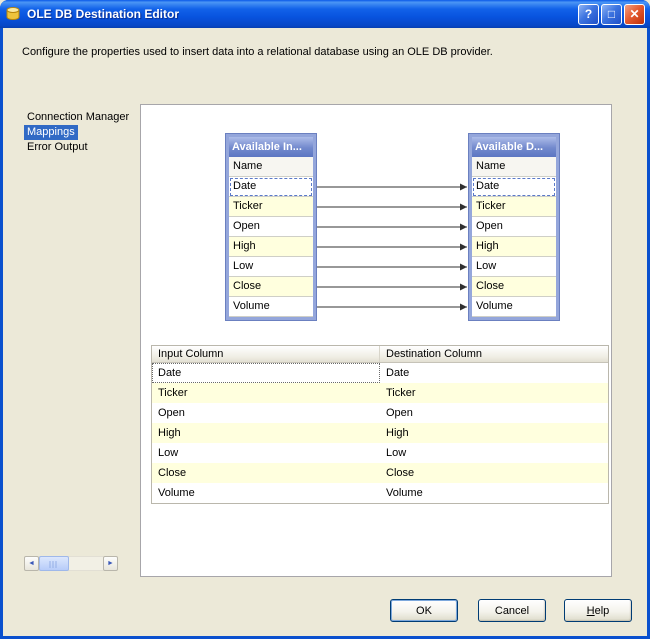 The height and width of the screenshot is (639, 650). I want to click on titlebar: OLE DB Destination Editor ? □ ✕, so click(325, 14).